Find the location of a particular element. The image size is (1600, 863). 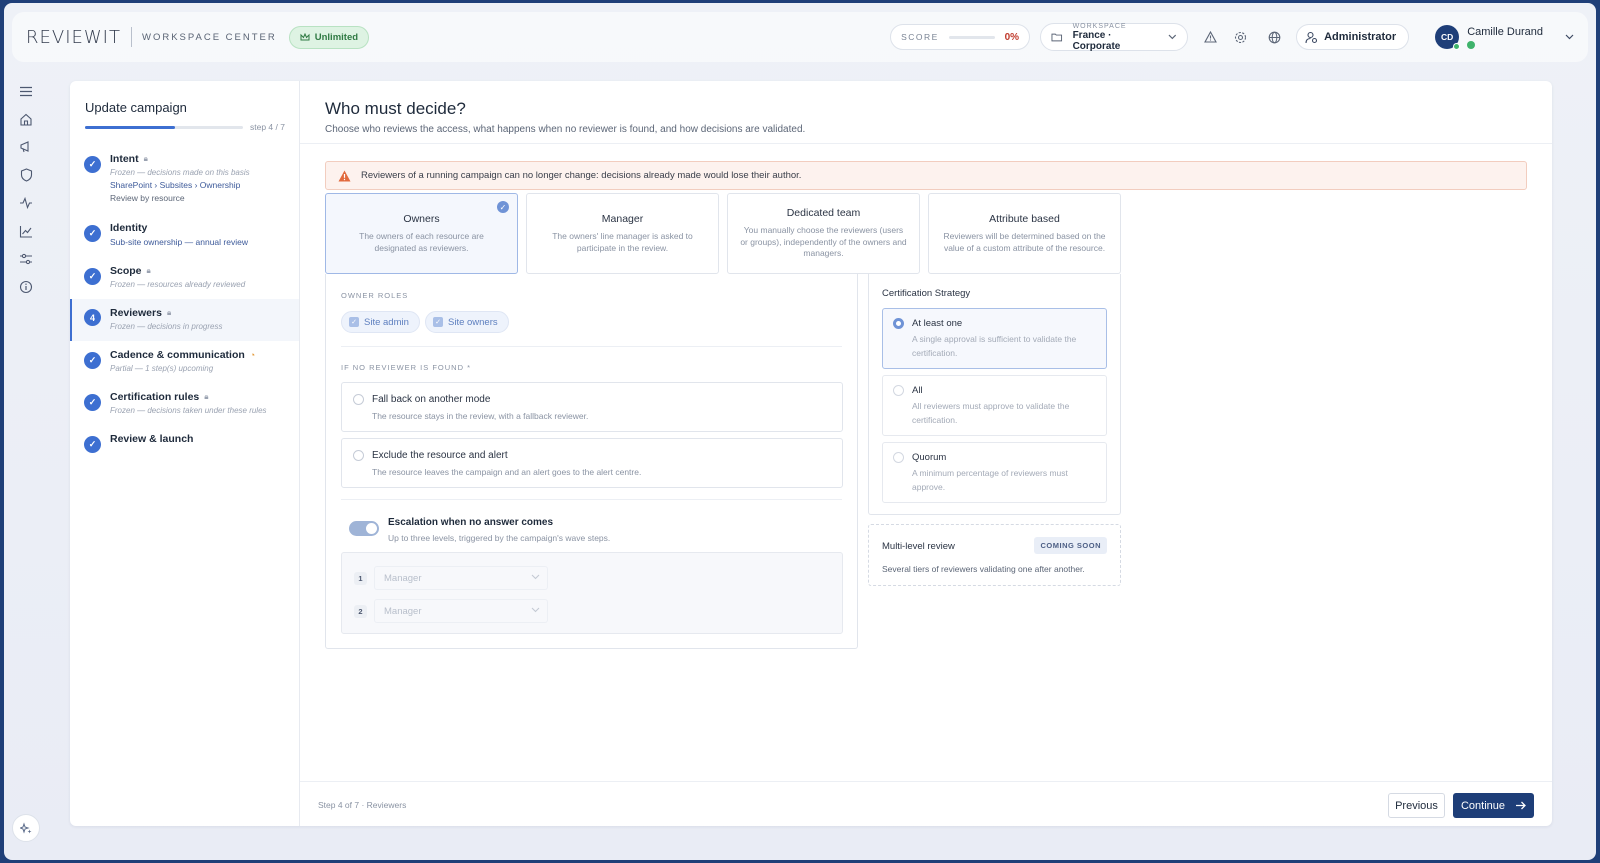

score-value: 0% is located at coordinates (1012, 37).